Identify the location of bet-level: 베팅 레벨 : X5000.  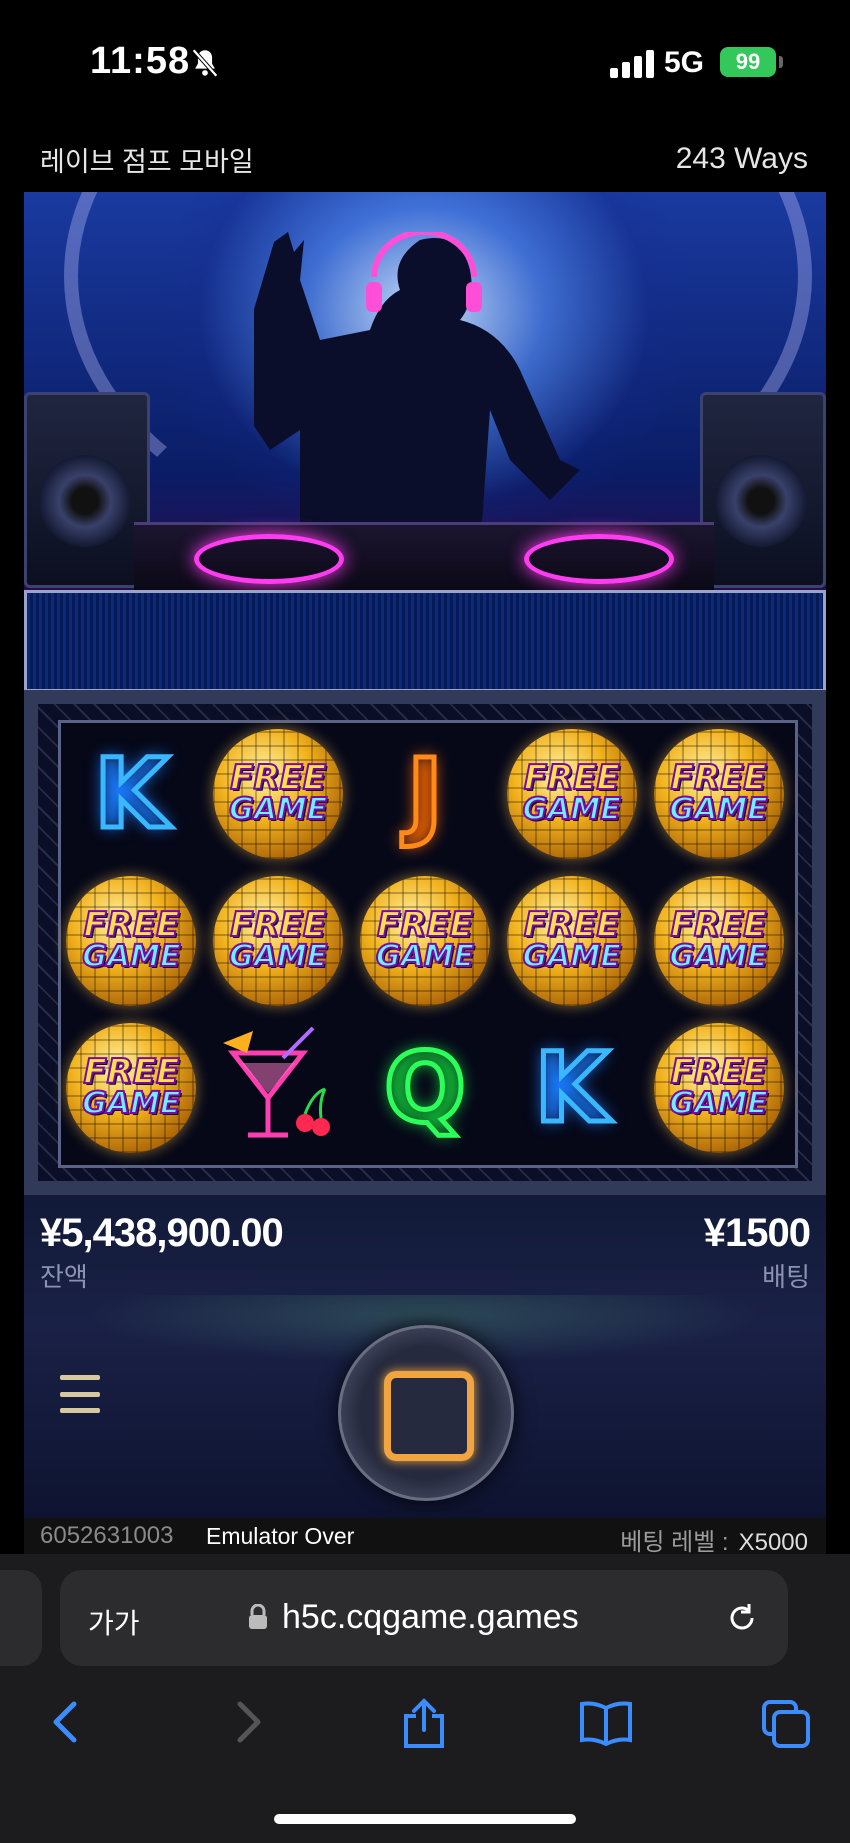
(714, 1539).